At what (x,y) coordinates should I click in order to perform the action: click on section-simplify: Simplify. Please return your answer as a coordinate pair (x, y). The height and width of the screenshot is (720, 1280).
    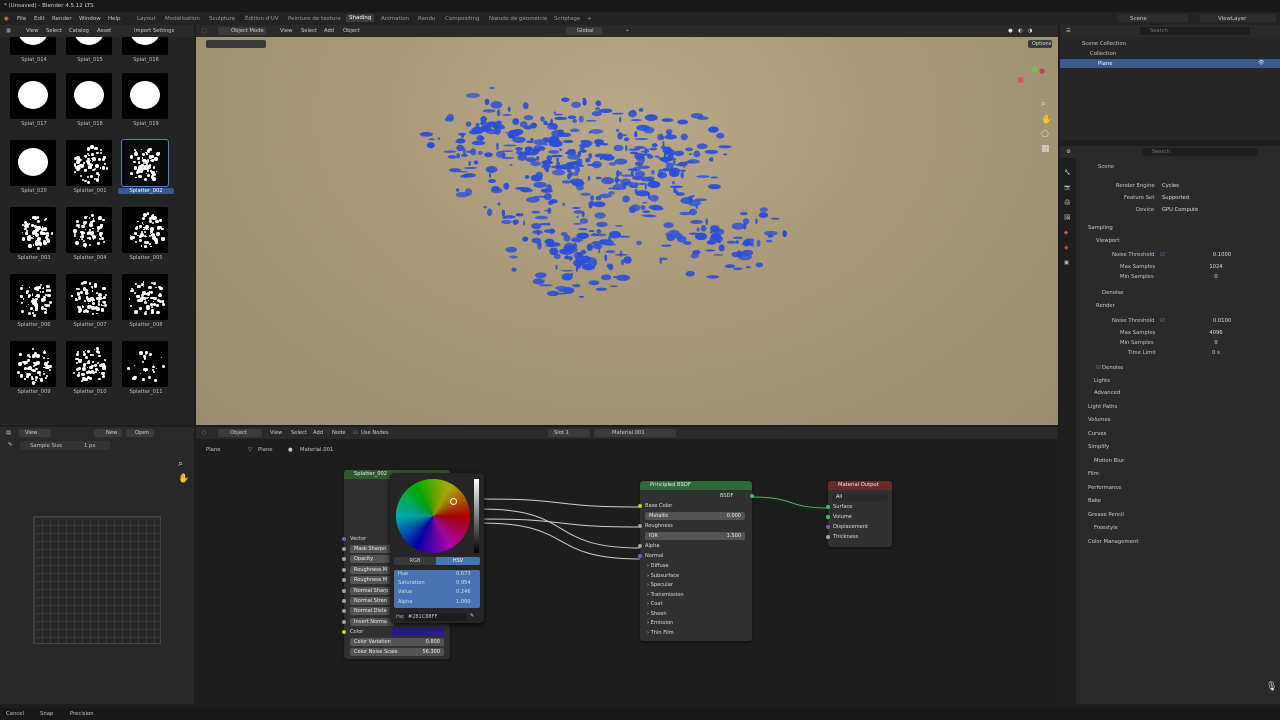
    Looking at the image, I should click on (1098, 447).